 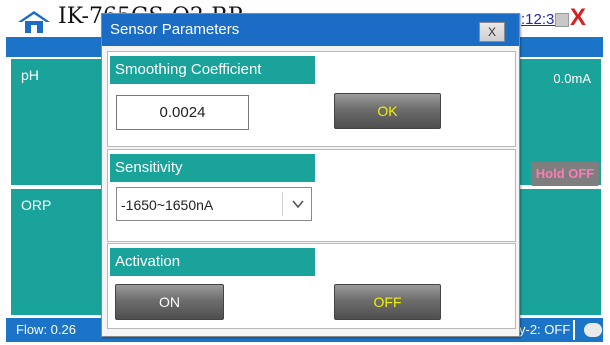 I want to click on dialog-title: Sensor Parameters, so click(x=175, y=29).